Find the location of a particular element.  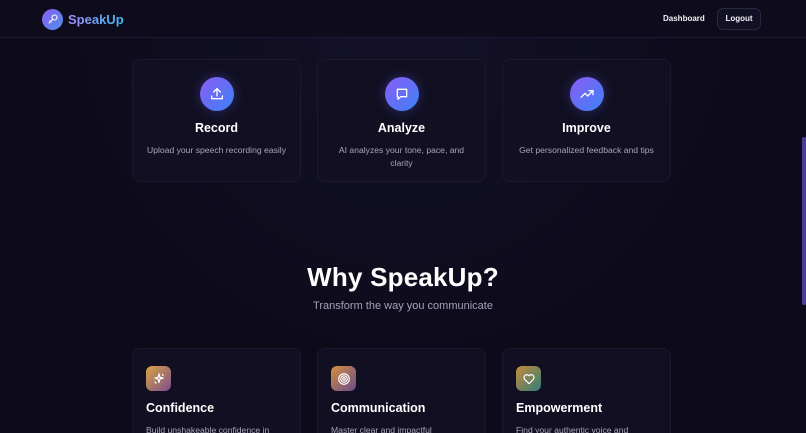

feature-title: Communication is located at coordinates (378, 408).